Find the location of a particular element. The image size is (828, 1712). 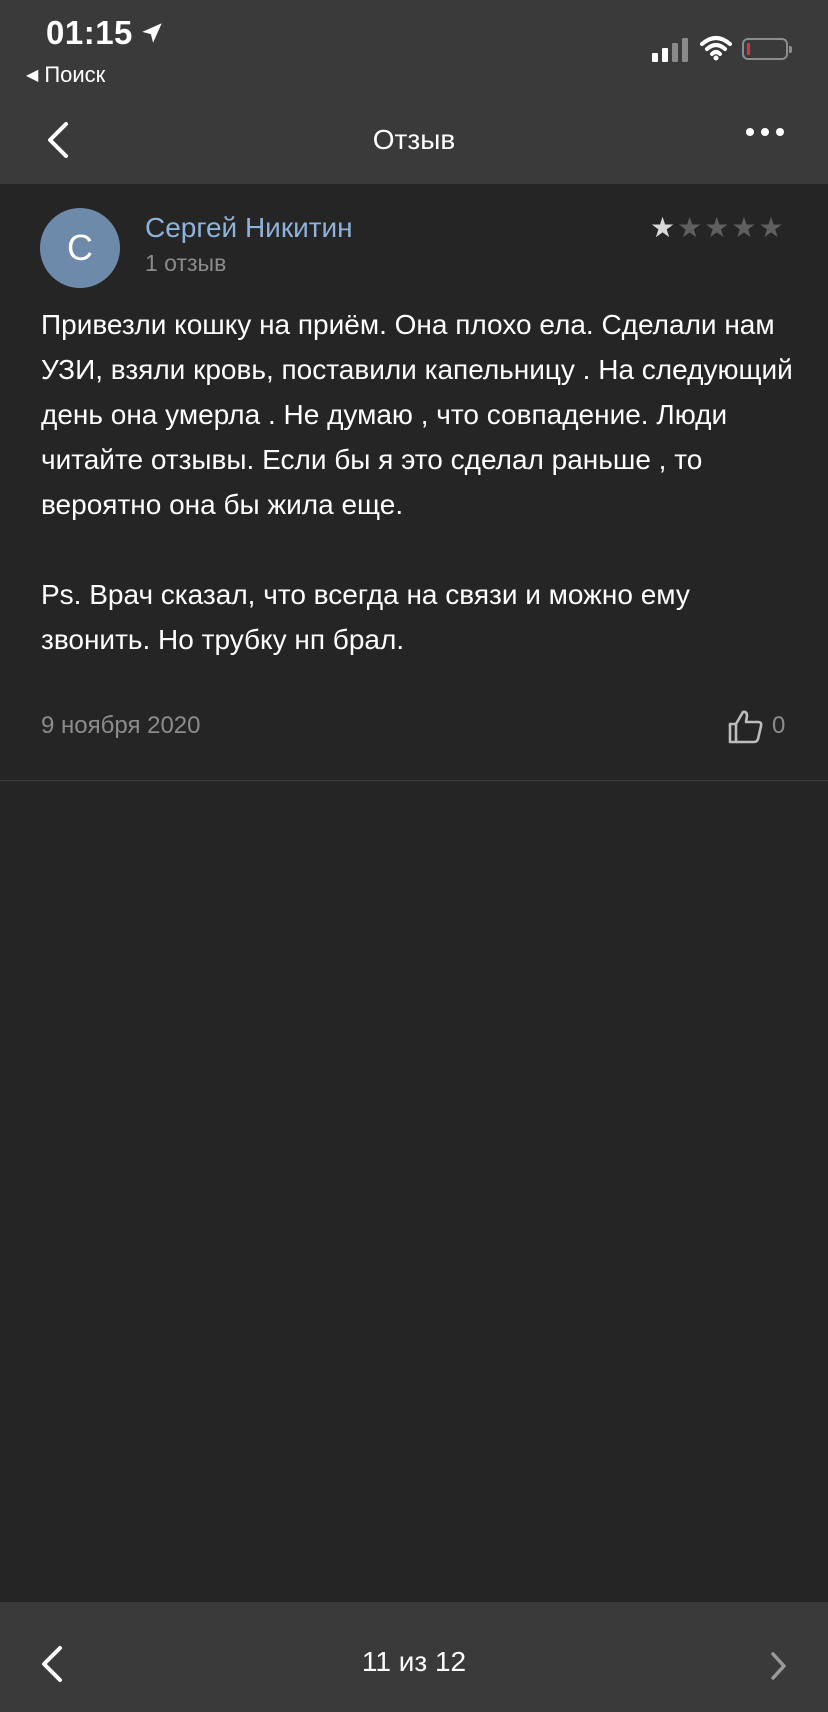

next-review-chevron-icon is located at coordinates (778, 1666).